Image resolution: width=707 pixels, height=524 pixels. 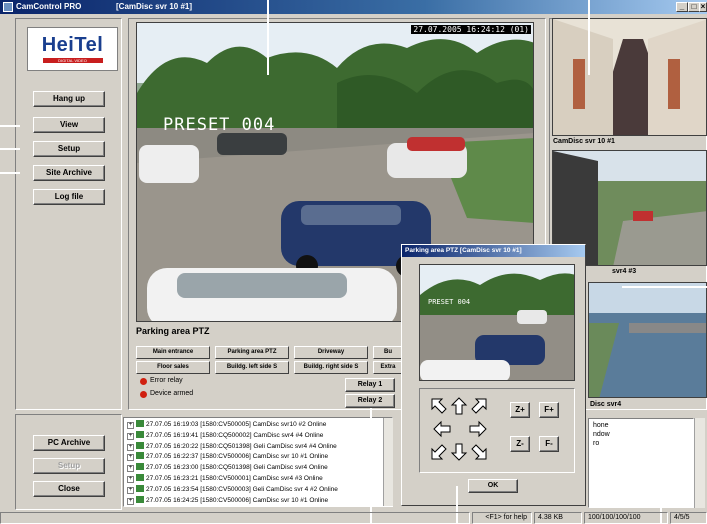 I want to click on device-armed-label: Device armed, so click(x=172, y=393).